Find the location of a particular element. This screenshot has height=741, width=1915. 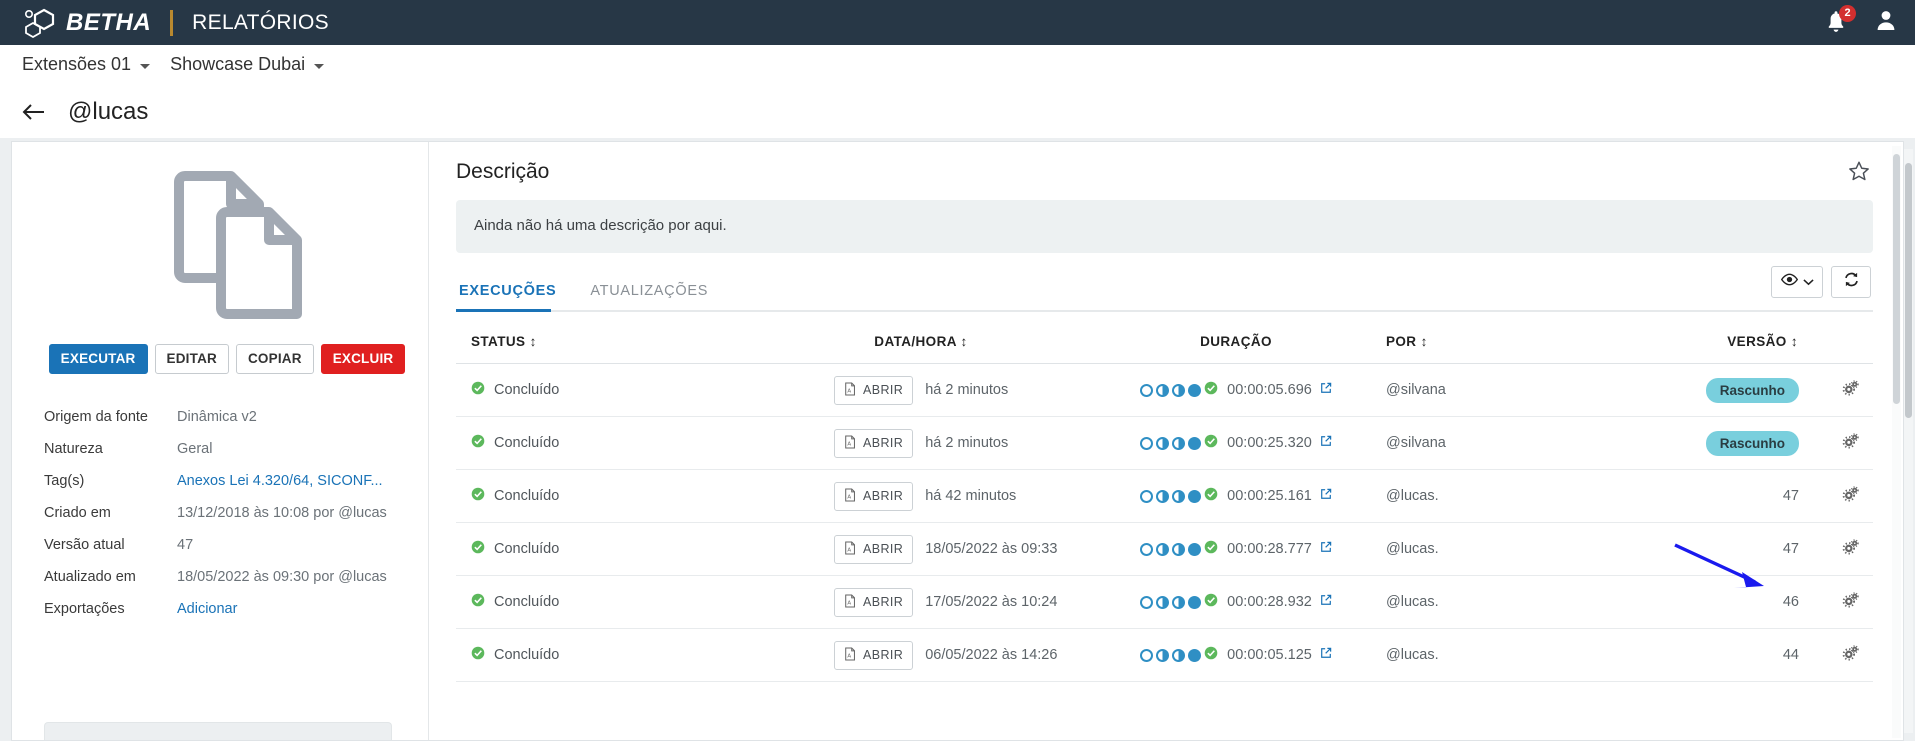

cell-duracao: 00:00:28.932 is located at coordinates (1236, 602).